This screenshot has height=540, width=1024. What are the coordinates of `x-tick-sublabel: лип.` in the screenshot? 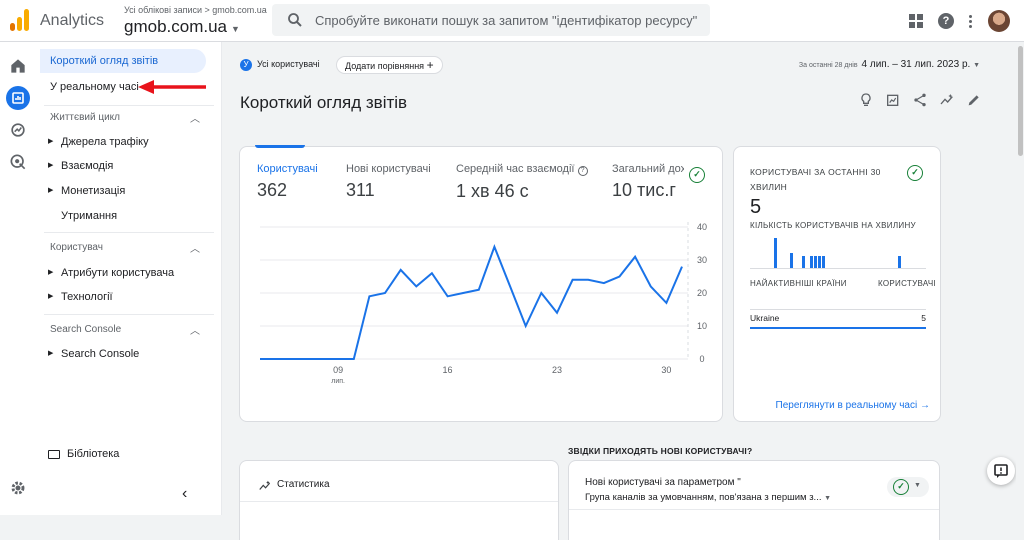 It's located at (338, 381).